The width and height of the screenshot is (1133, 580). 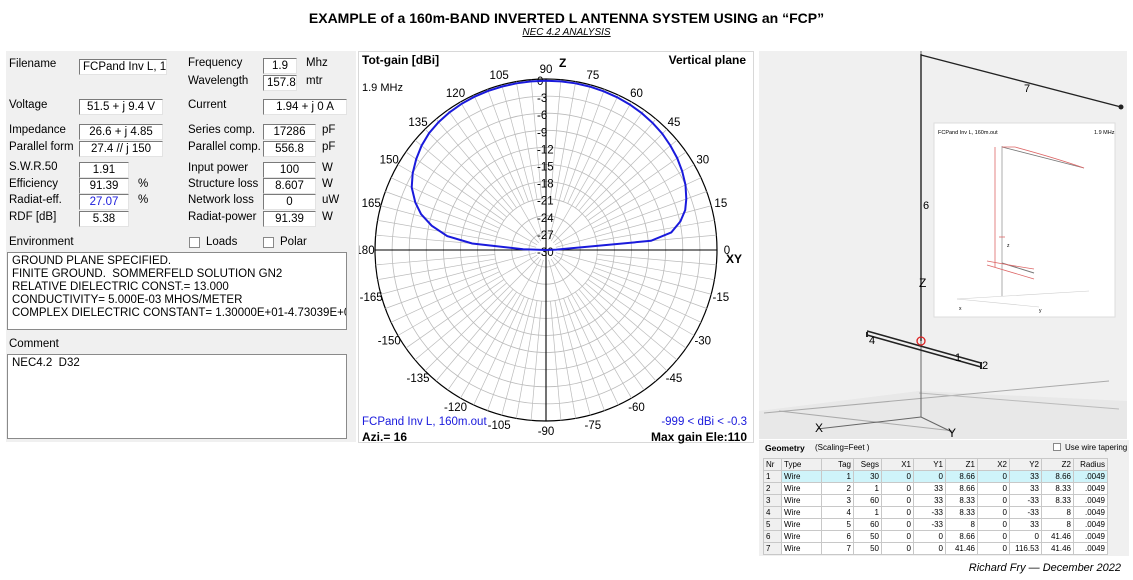 What do you see at coordinates (935, 512) in the screenshot?
I see `table-row: 4 Wire 4 1 0 -33 8.33 0 -33 8.0049` at bounding box center [935, 512].